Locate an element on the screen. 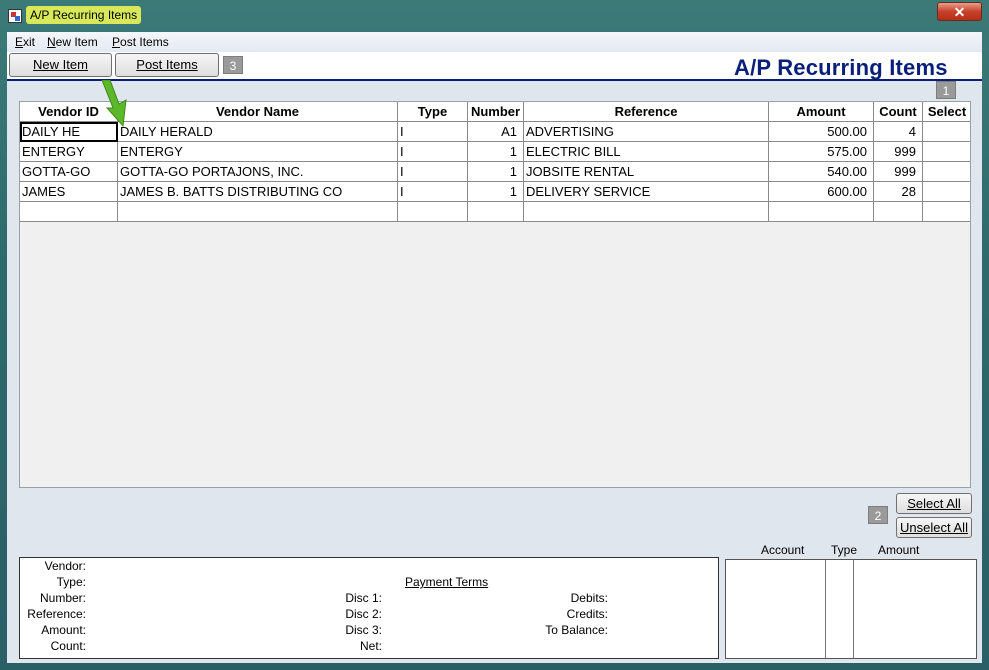  menu-new-item-accel: N is located at coordinates (51, 42).